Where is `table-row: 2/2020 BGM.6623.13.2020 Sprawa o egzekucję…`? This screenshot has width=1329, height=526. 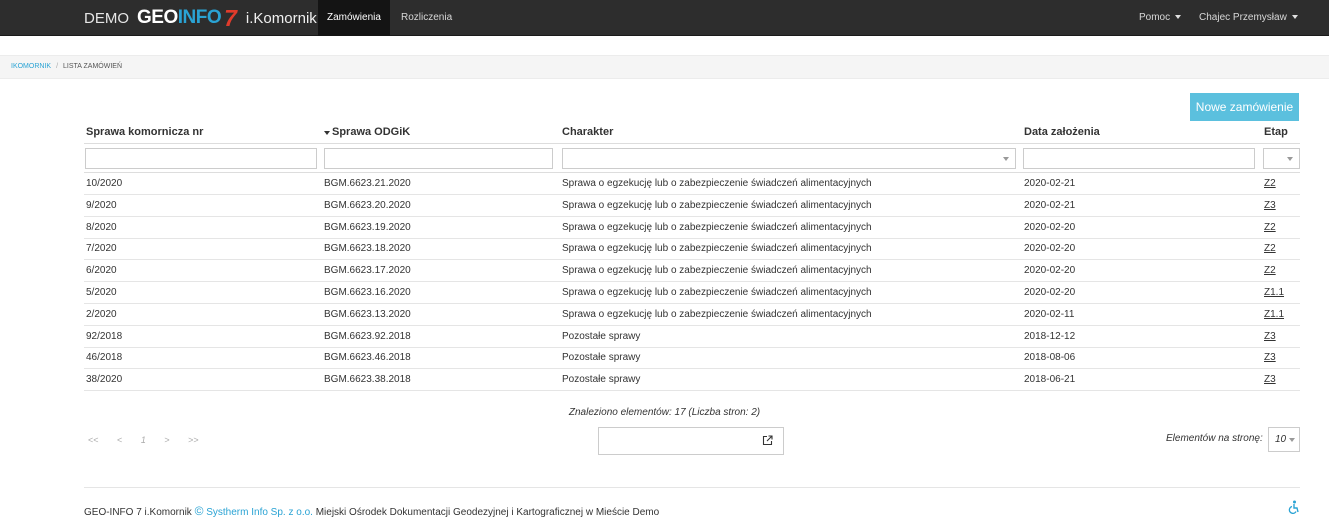 table-row: 2/2020 BGM.6623.13.2020 Sprawa o egzekucję… is located at coordinates (692, 315).